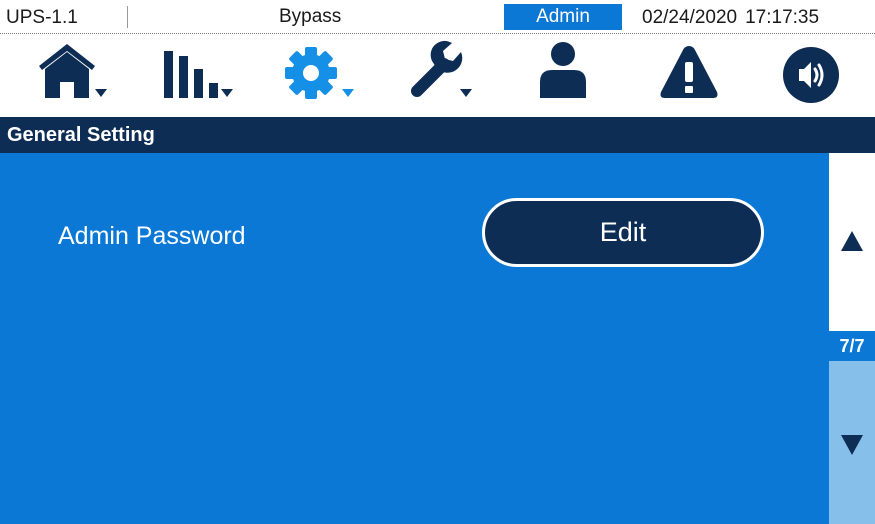 This screenshot has width=875, height=524. I want to click on measurements-menu-button, so click(200, 78).